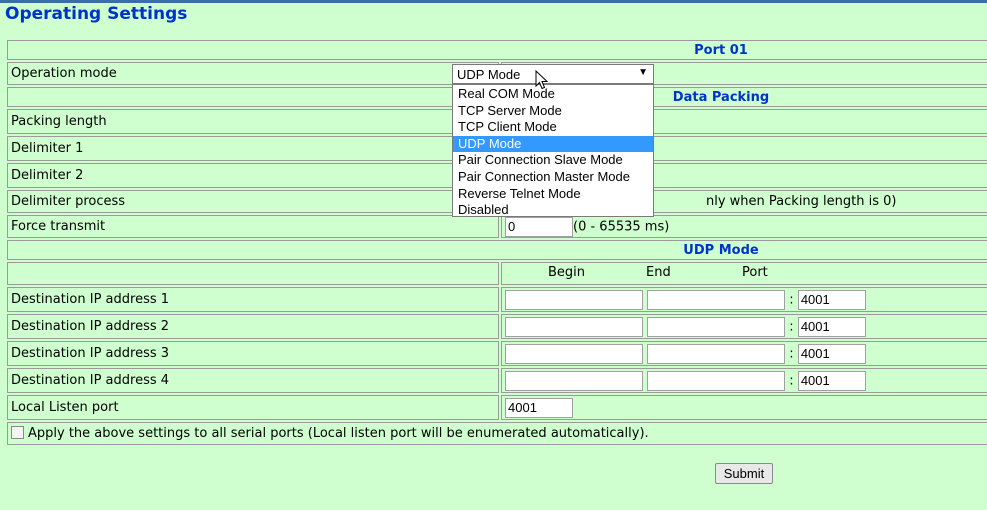  What do you see at coordinates (716, 326) in the screenshot?
I see `destination-ip-2-end-input` at bounding box center [716, 326].